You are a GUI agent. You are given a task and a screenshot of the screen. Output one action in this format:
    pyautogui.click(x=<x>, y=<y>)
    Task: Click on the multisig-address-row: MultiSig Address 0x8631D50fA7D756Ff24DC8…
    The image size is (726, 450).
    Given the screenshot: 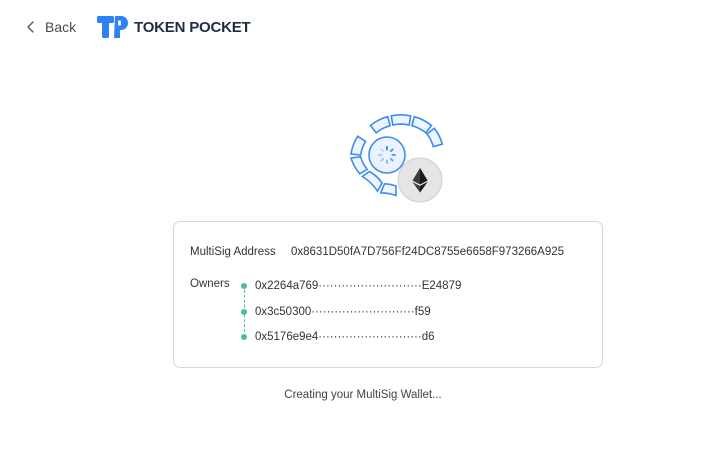 What is the action you would take?
    pyautogui.click(x=377, y=252)
    